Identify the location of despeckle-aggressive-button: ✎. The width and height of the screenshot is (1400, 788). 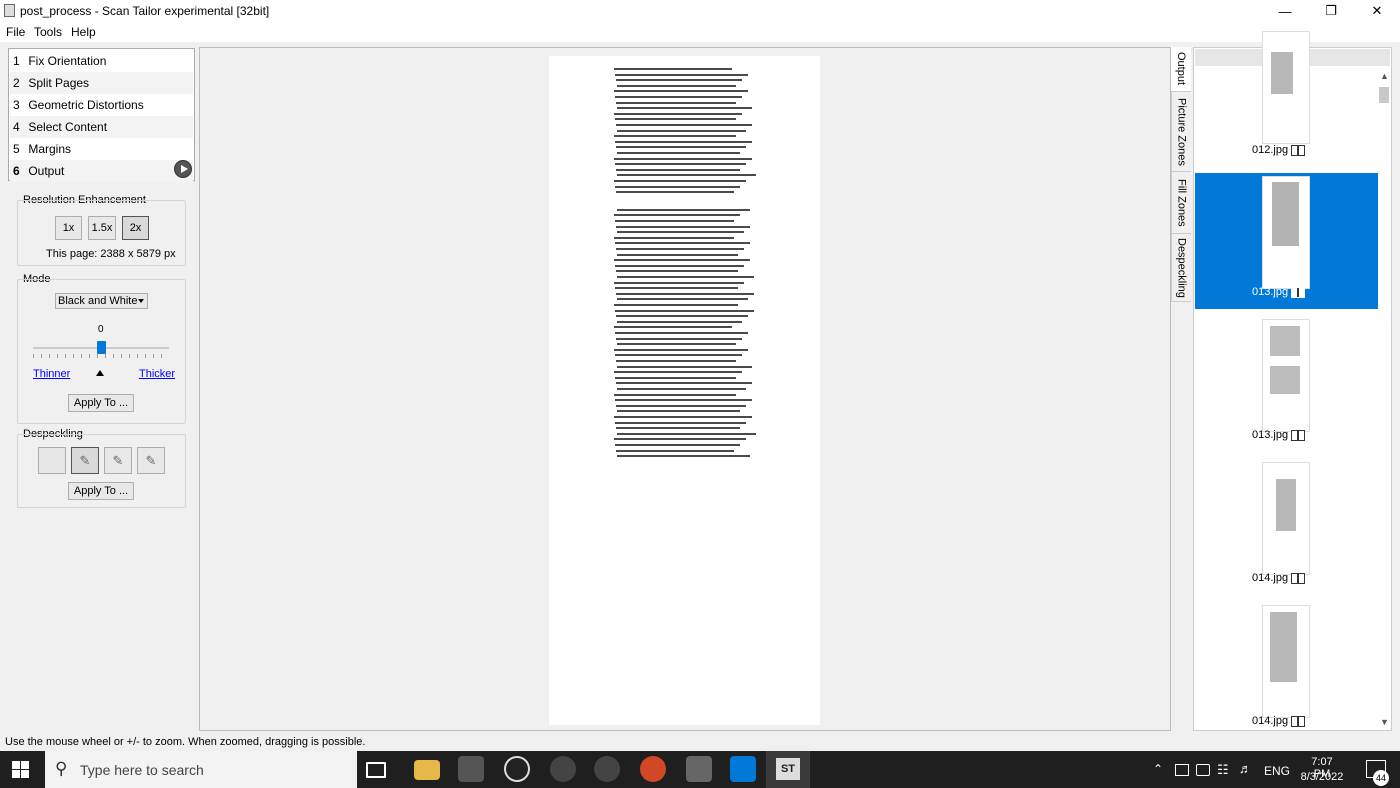
(151, 460).